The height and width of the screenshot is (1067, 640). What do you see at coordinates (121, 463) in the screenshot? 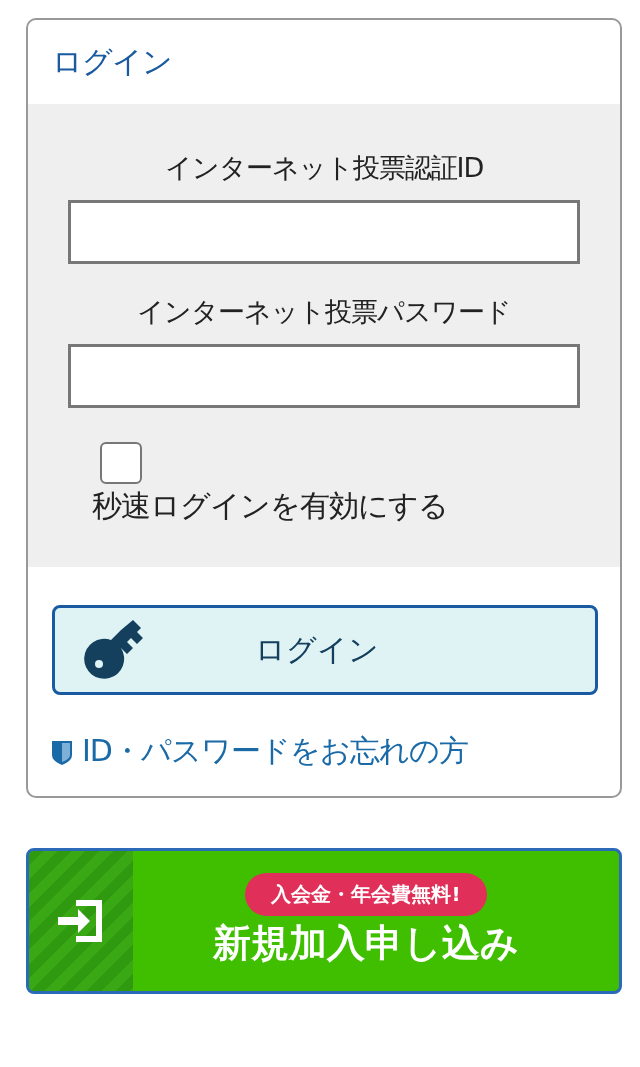
I see `checkbox` at bounding box center [121, 463].